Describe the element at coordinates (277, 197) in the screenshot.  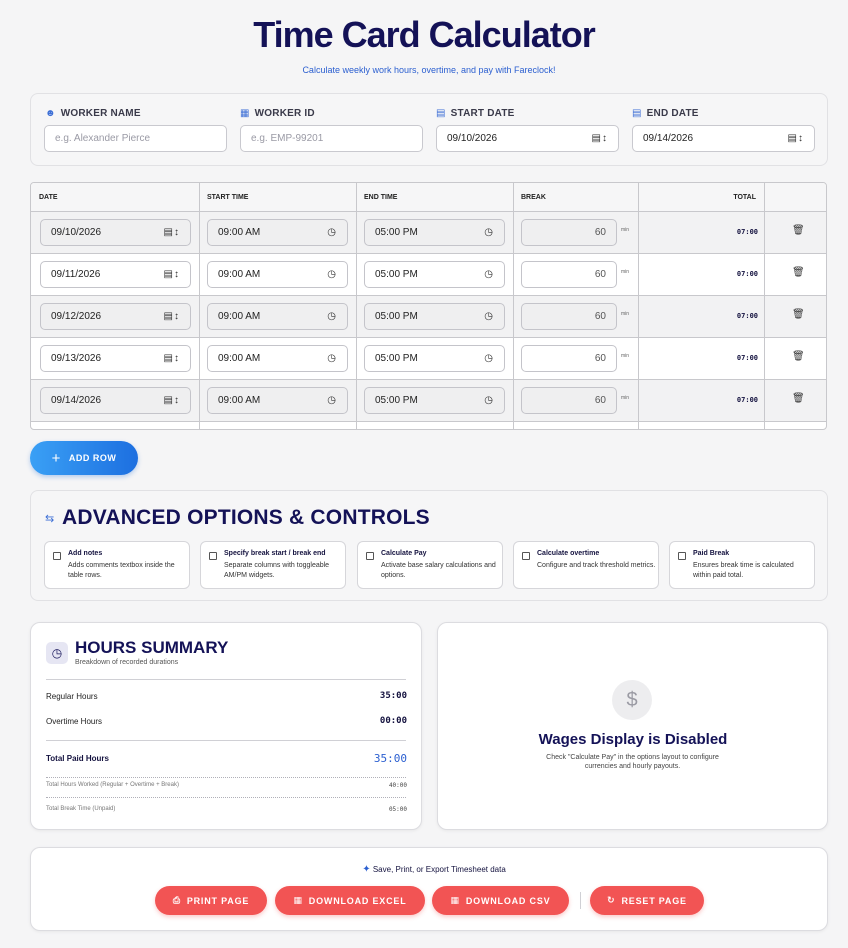
I see `header-start-time: START TIME` at that location.